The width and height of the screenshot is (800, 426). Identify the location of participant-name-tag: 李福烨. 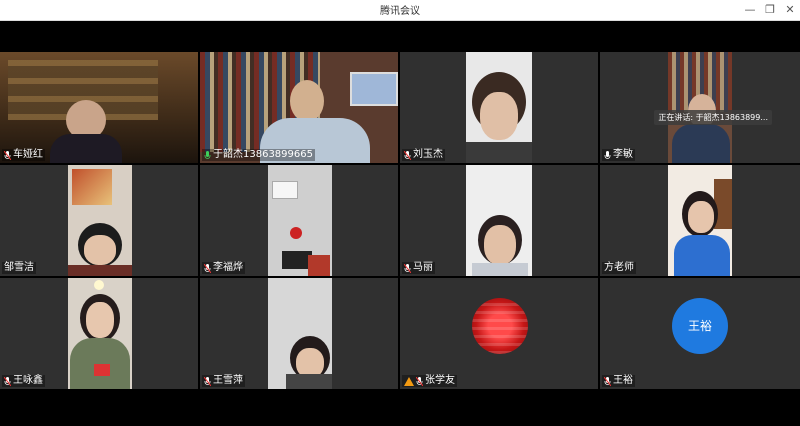
(223, 268).